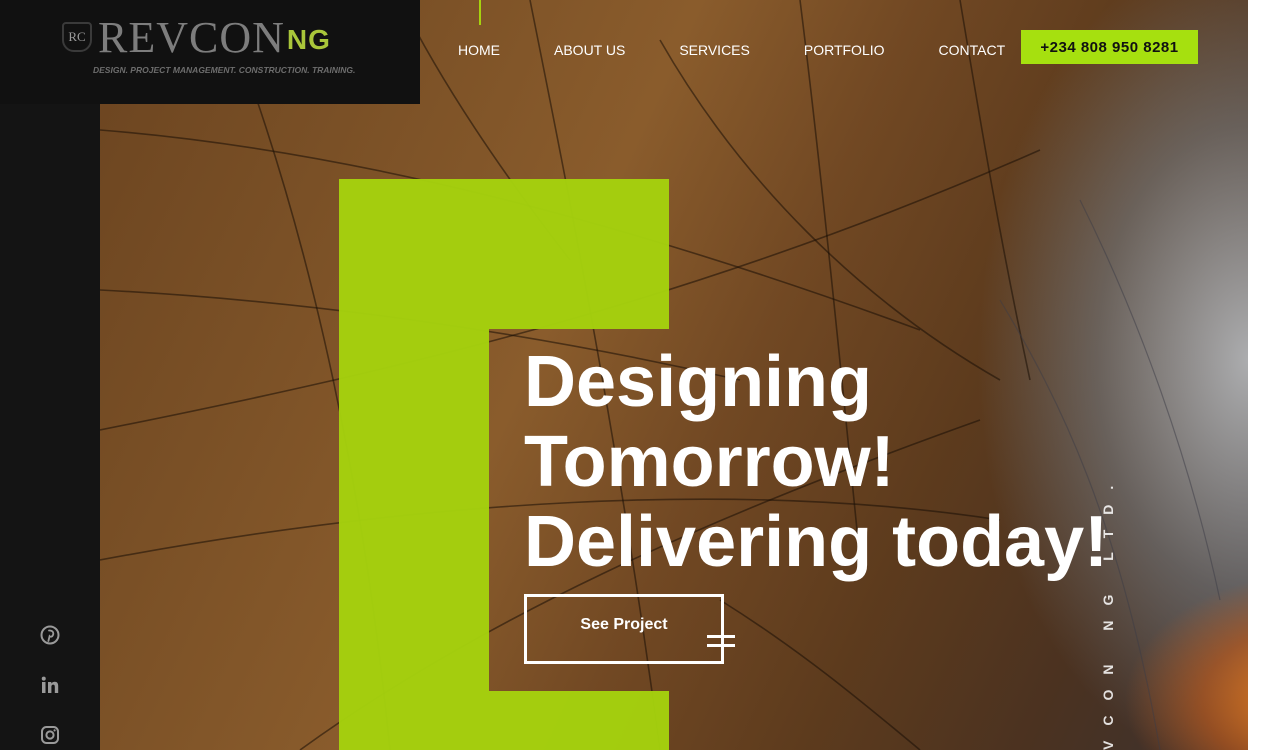 This screenshot has height=750, width=1280. What do you see at coordinates (77, 37) in the screenshot?
I see `logo-badge: RC` at bounding box center [77, 37].